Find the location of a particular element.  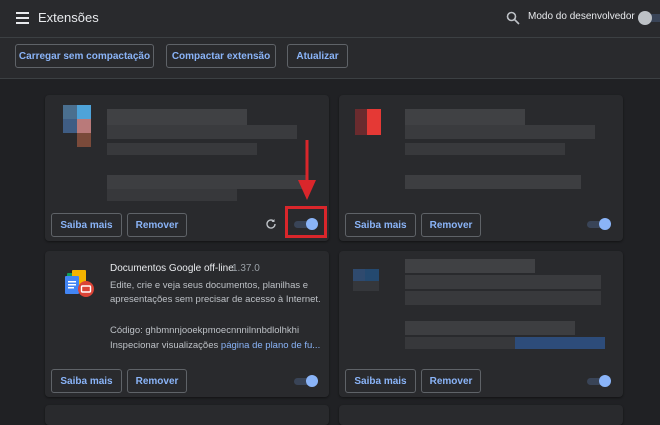

menu-icon is located at coordinates (22, 18).